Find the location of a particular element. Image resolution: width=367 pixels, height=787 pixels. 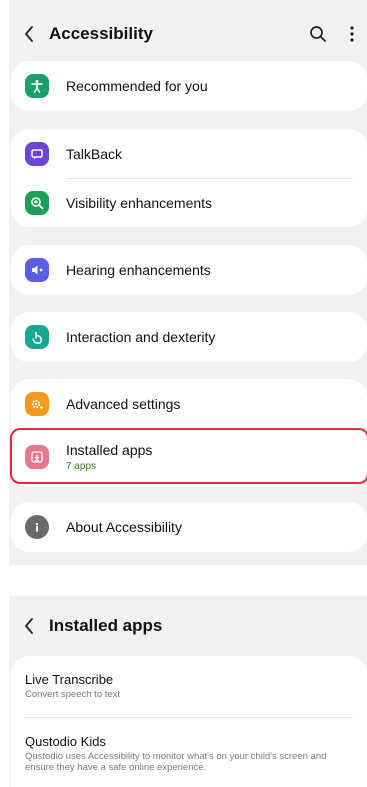

download-box-icon is located at coordinates (37, 457).